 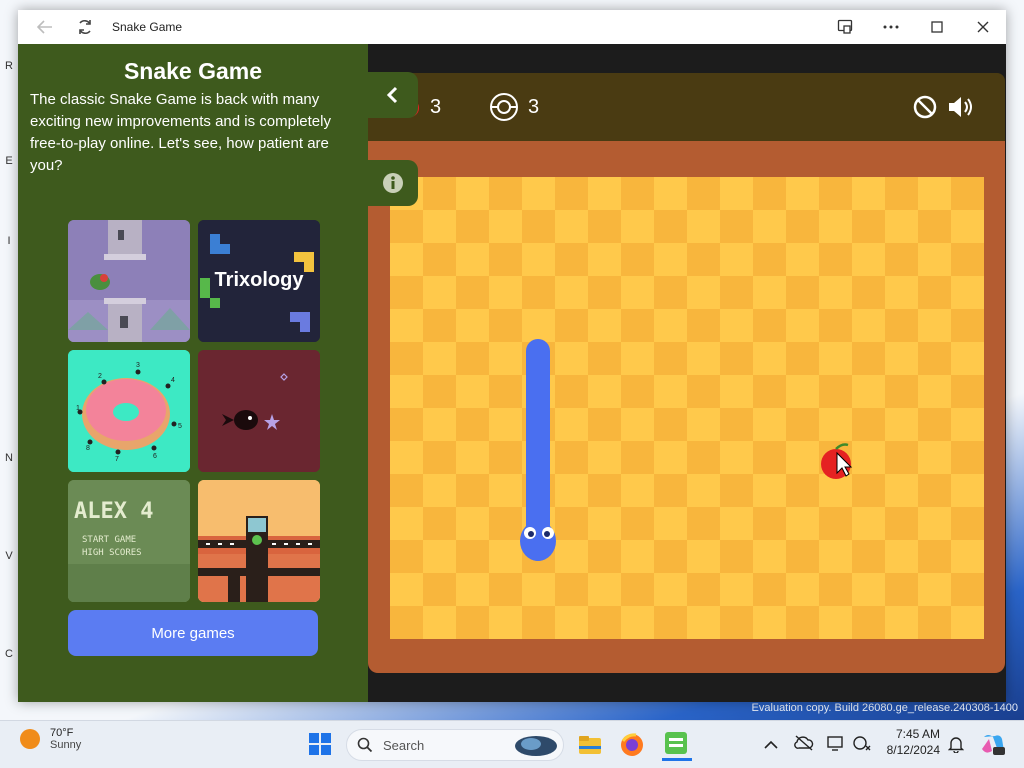 I want to click on desktop-edge-label: N, so click(x=9, y=458).